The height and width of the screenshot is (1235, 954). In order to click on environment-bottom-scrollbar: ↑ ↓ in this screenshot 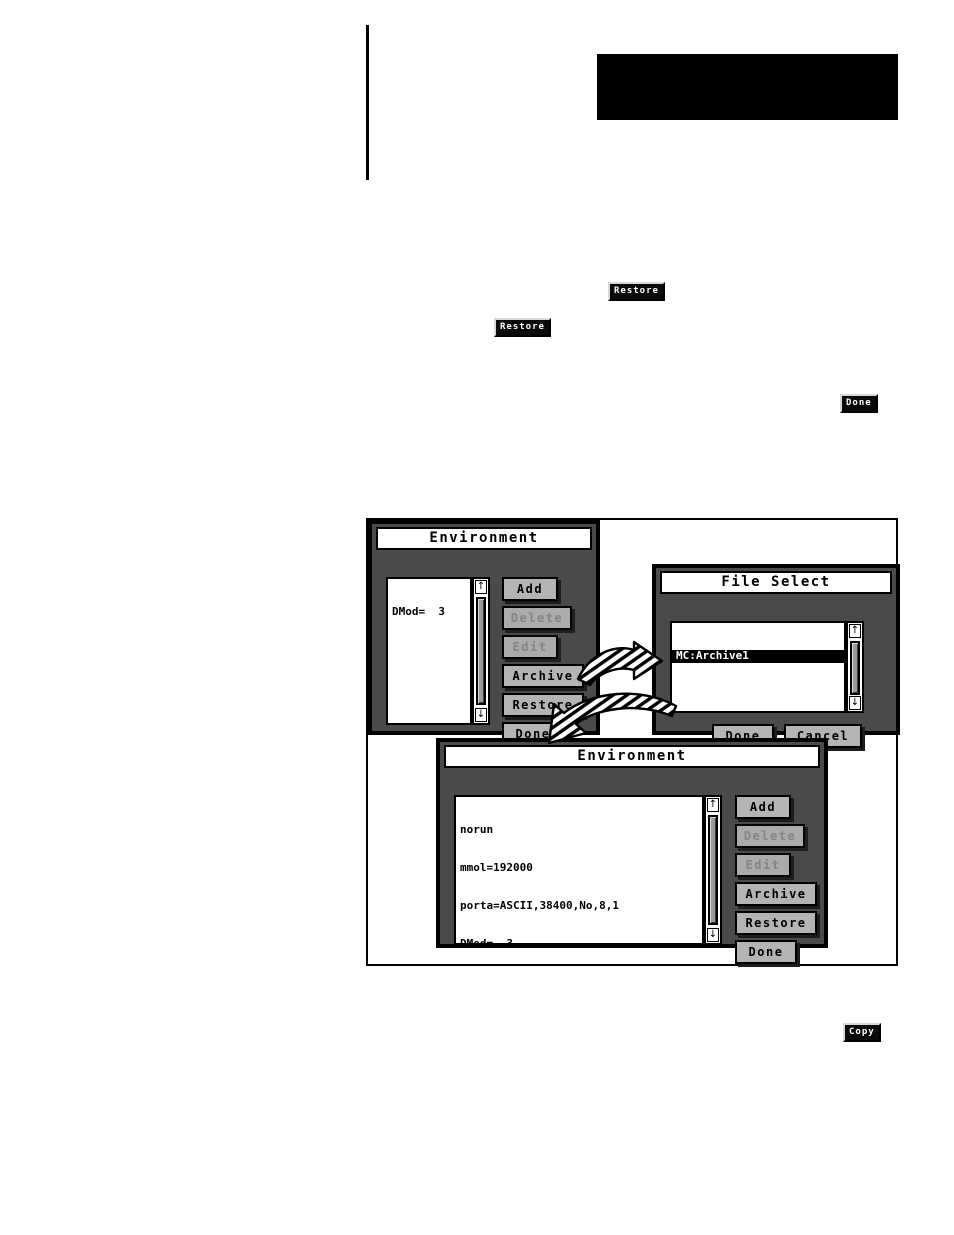, I will do `click(713, 870)`.